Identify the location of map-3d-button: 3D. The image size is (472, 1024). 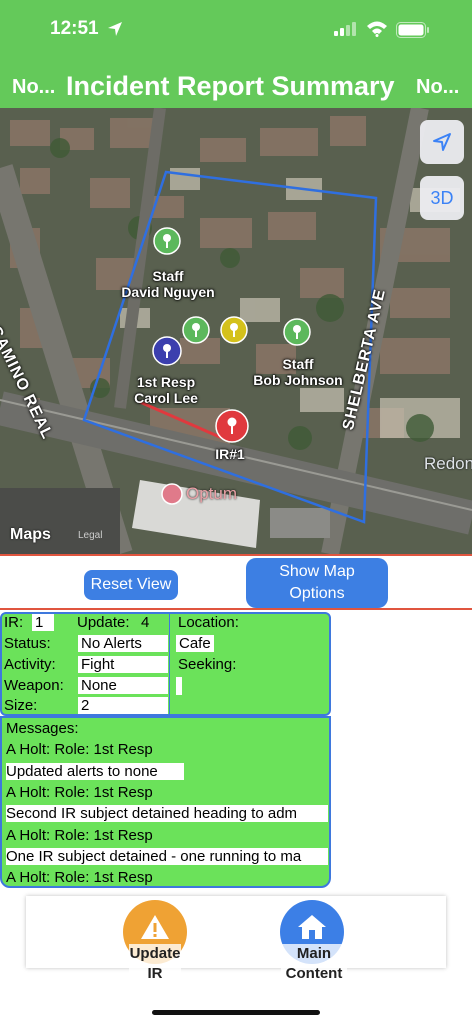
(442, 198).